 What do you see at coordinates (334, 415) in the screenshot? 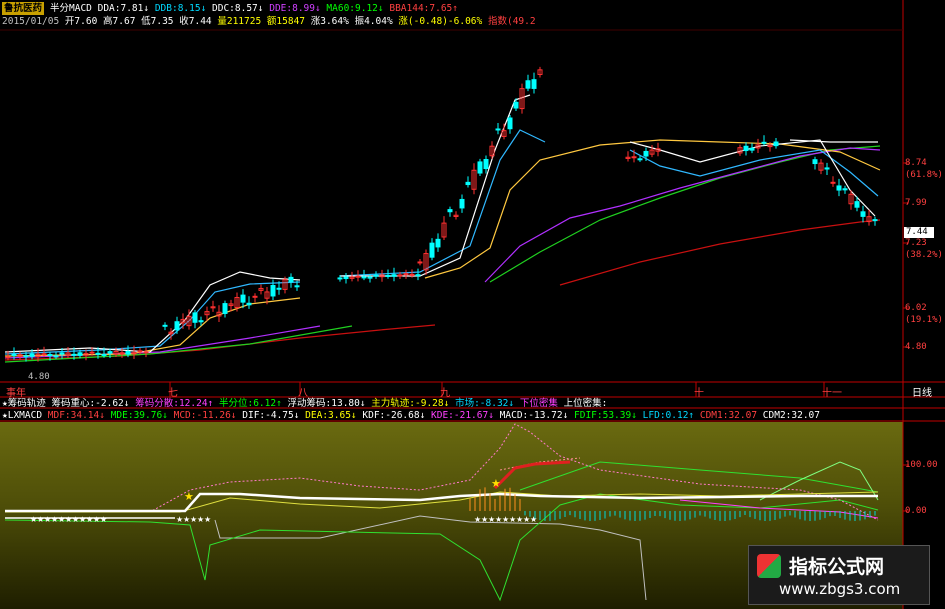
I see `macd-field-5: DEA:3.65↓` at bounding box center [334, 415].